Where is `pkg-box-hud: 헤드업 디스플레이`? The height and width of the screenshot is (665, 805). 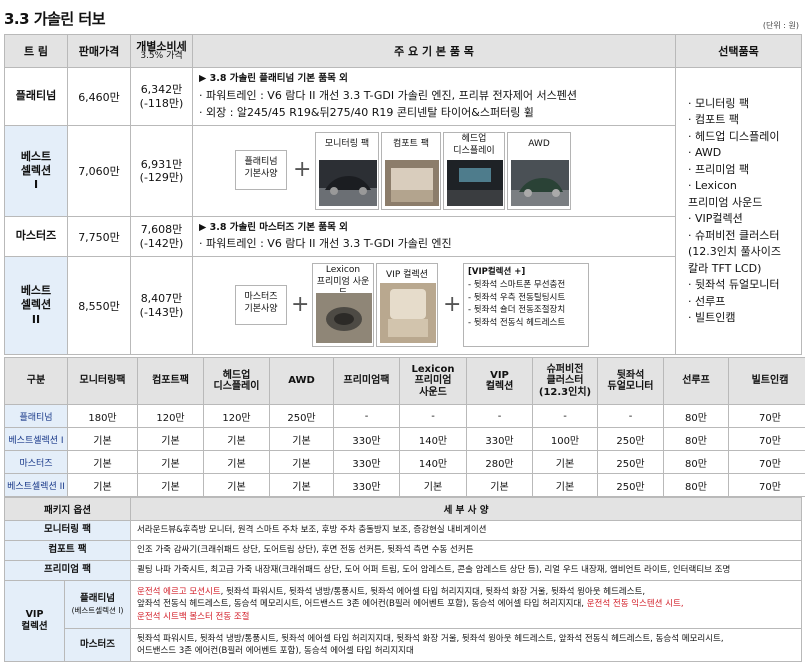
pkg-box-hud: 헤드업 디스플레이 is located at coordinates (474, 171).